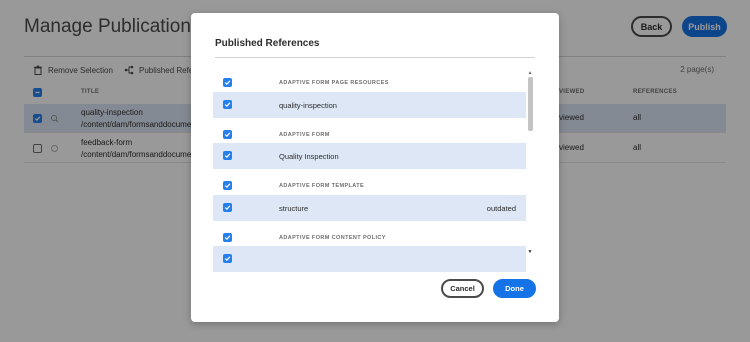  Describe the element at coordinates (369, 208) in the screenshot. I see `list-item: structure outdated` at that location.